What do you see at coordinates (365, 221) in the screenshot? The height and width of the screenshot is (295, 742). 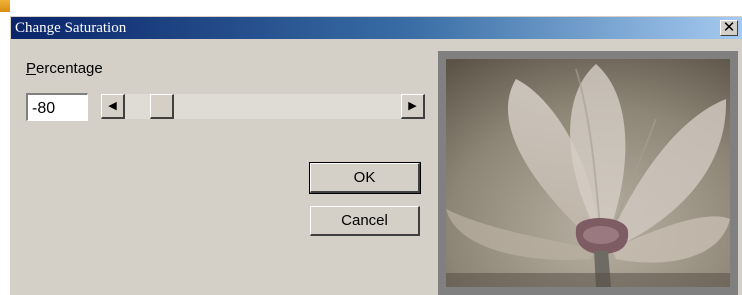 I see `cancel-button: Cancel` at bounding box center [365, 221].